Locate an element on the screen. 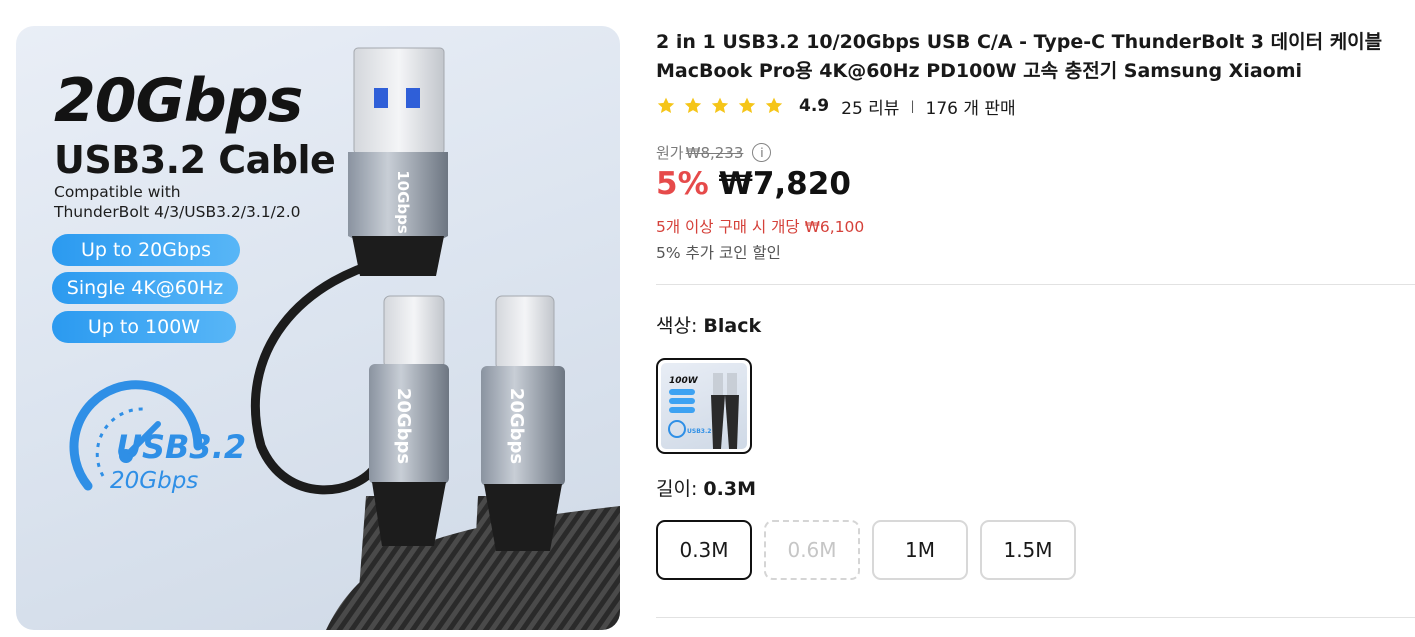  original-price-row: 원가 ₩8,233 i is located at coordinates (714, 152).